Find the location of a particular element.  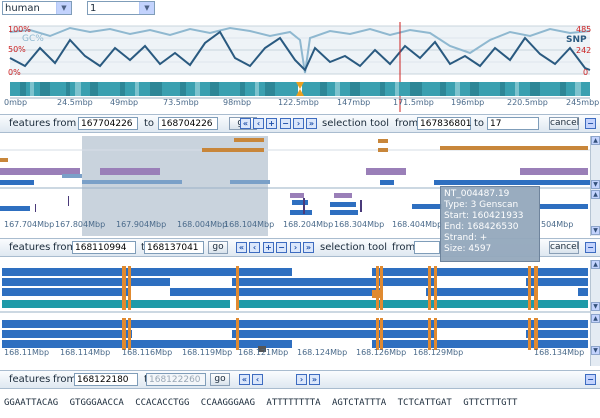

tick-label: 147mbp is located at coordinates (354, 102).